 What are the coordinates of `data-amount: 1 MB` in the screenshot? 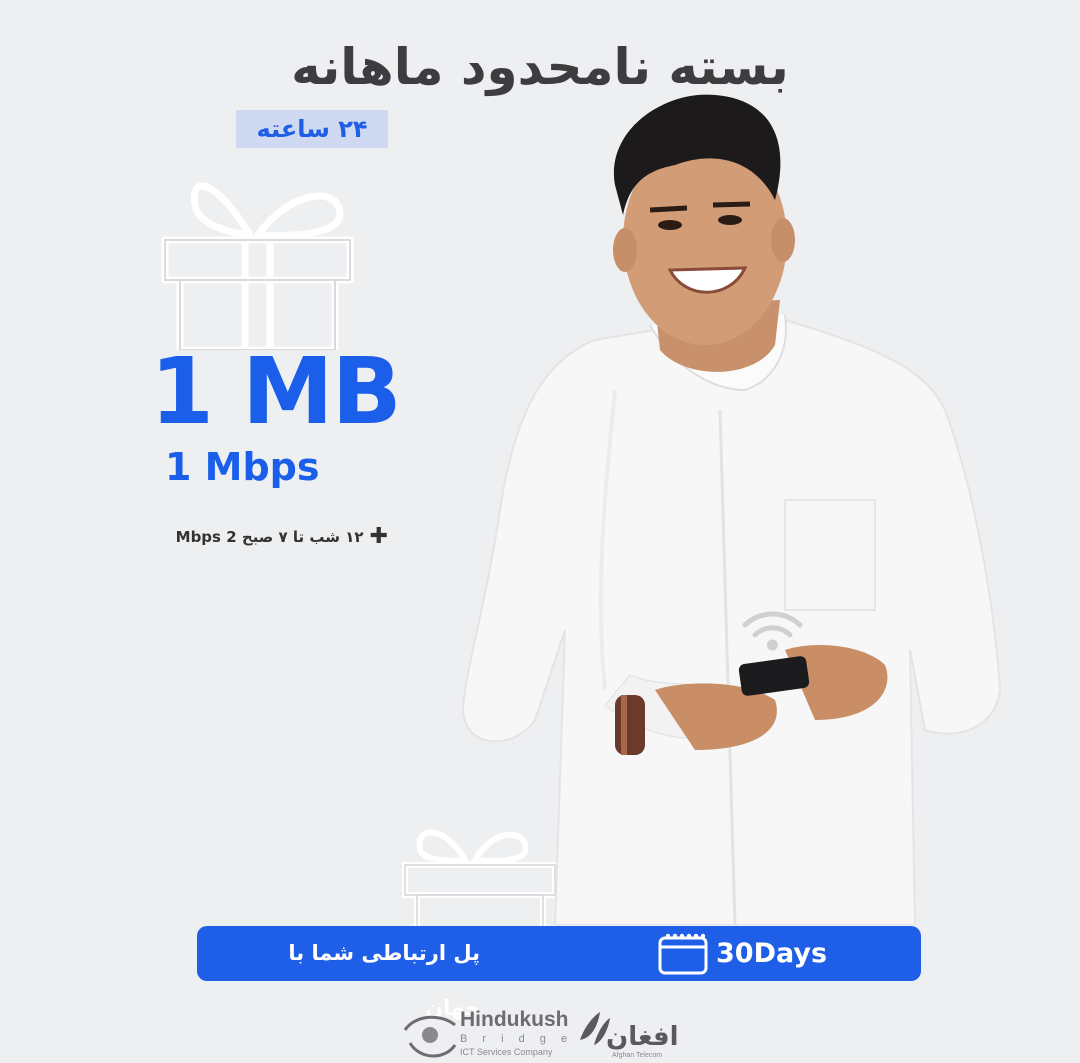 It's located at (276, 391).